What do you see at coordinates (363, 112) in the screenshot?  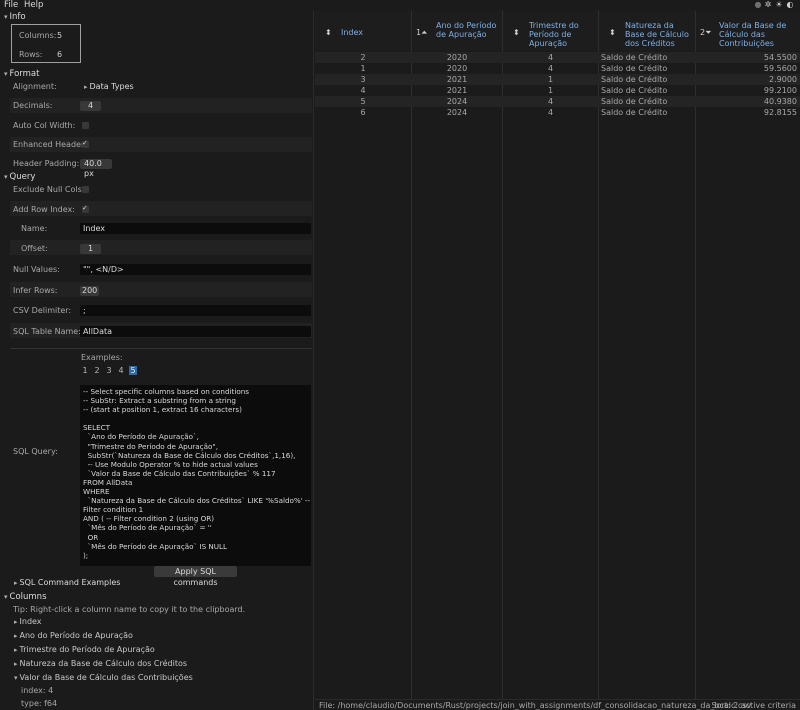 I see `table-cell: 6` at bounding box center [363, 112].